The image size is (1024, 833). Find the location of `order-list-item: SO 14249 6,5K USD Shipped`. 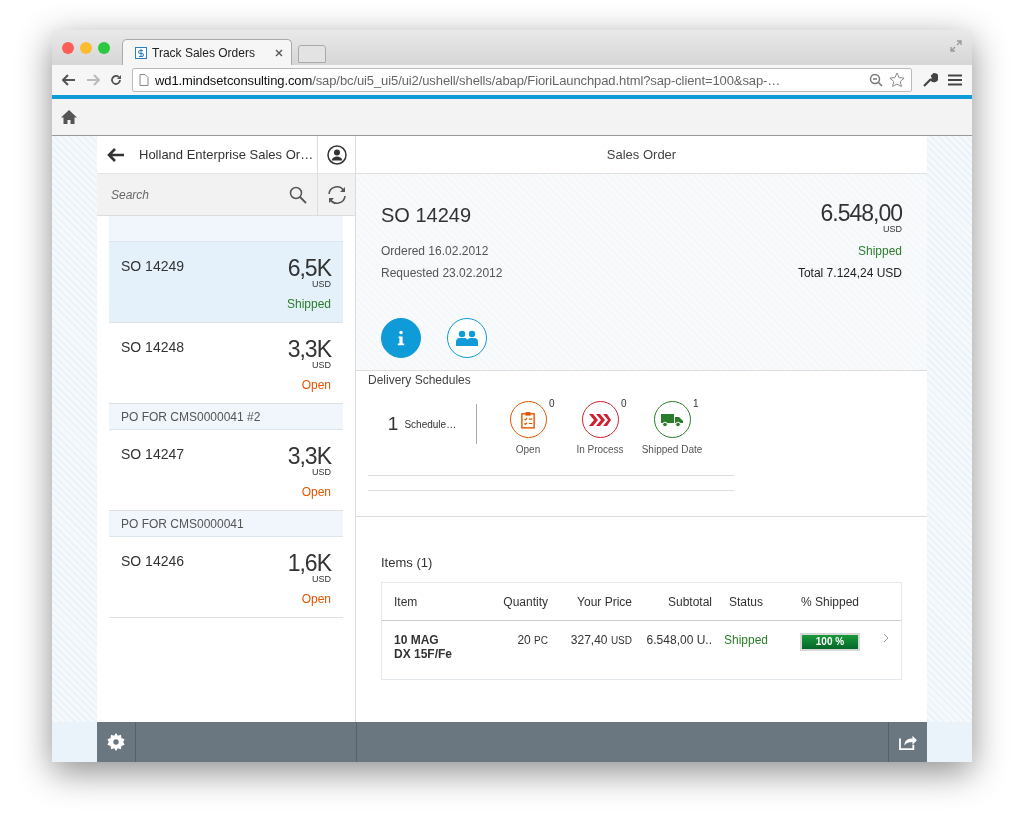

order-list-item: SO 14249 6,5K USD Shipped is located at coordinates (226, 282).